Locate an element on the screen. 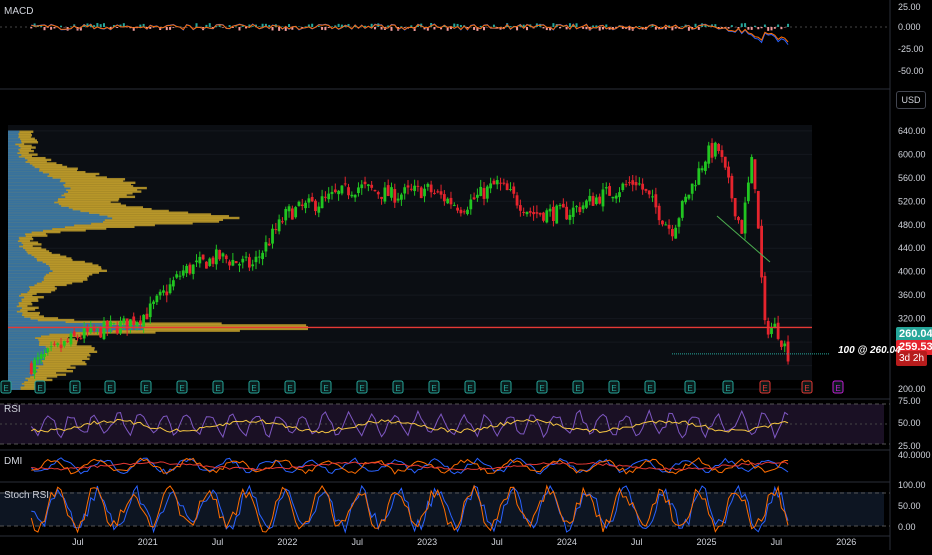 The height and width of the screenshot is (555, 932). order-label: 100 @ 260.04 is located at coordinates (869, 350).